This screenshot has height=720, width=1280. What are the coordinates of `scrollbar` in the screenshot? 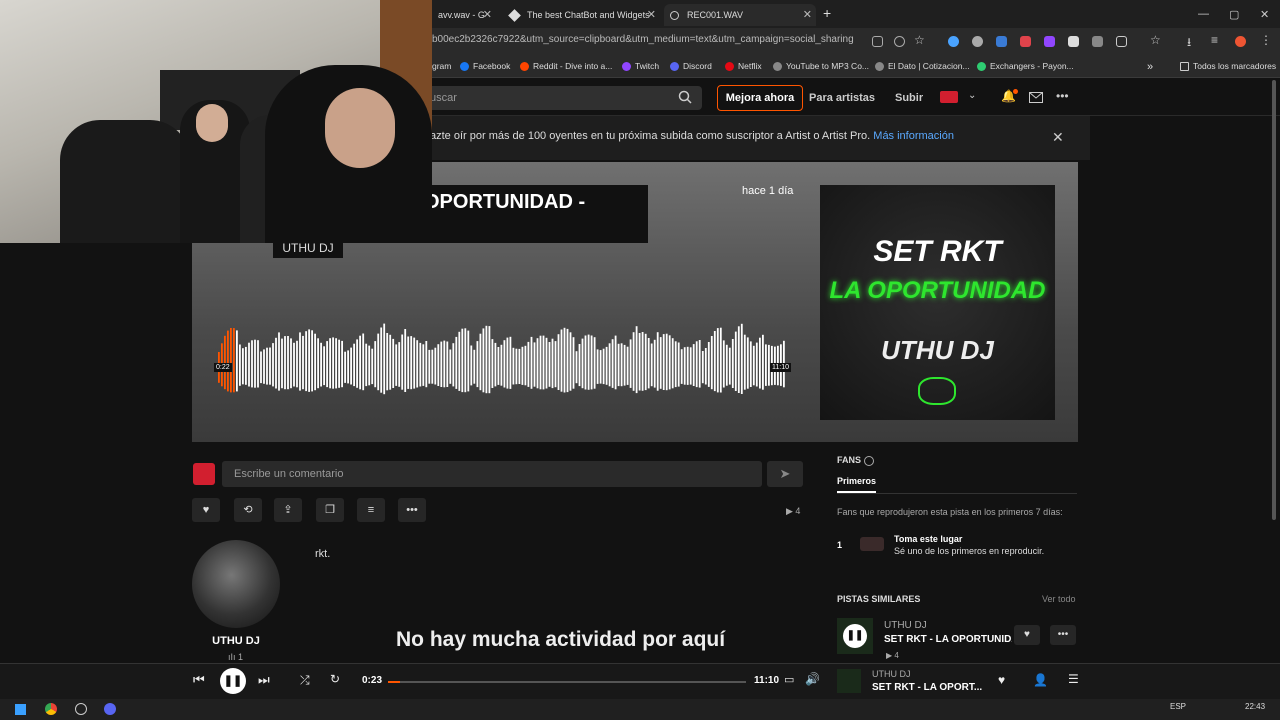 It's located at (1274, 300).